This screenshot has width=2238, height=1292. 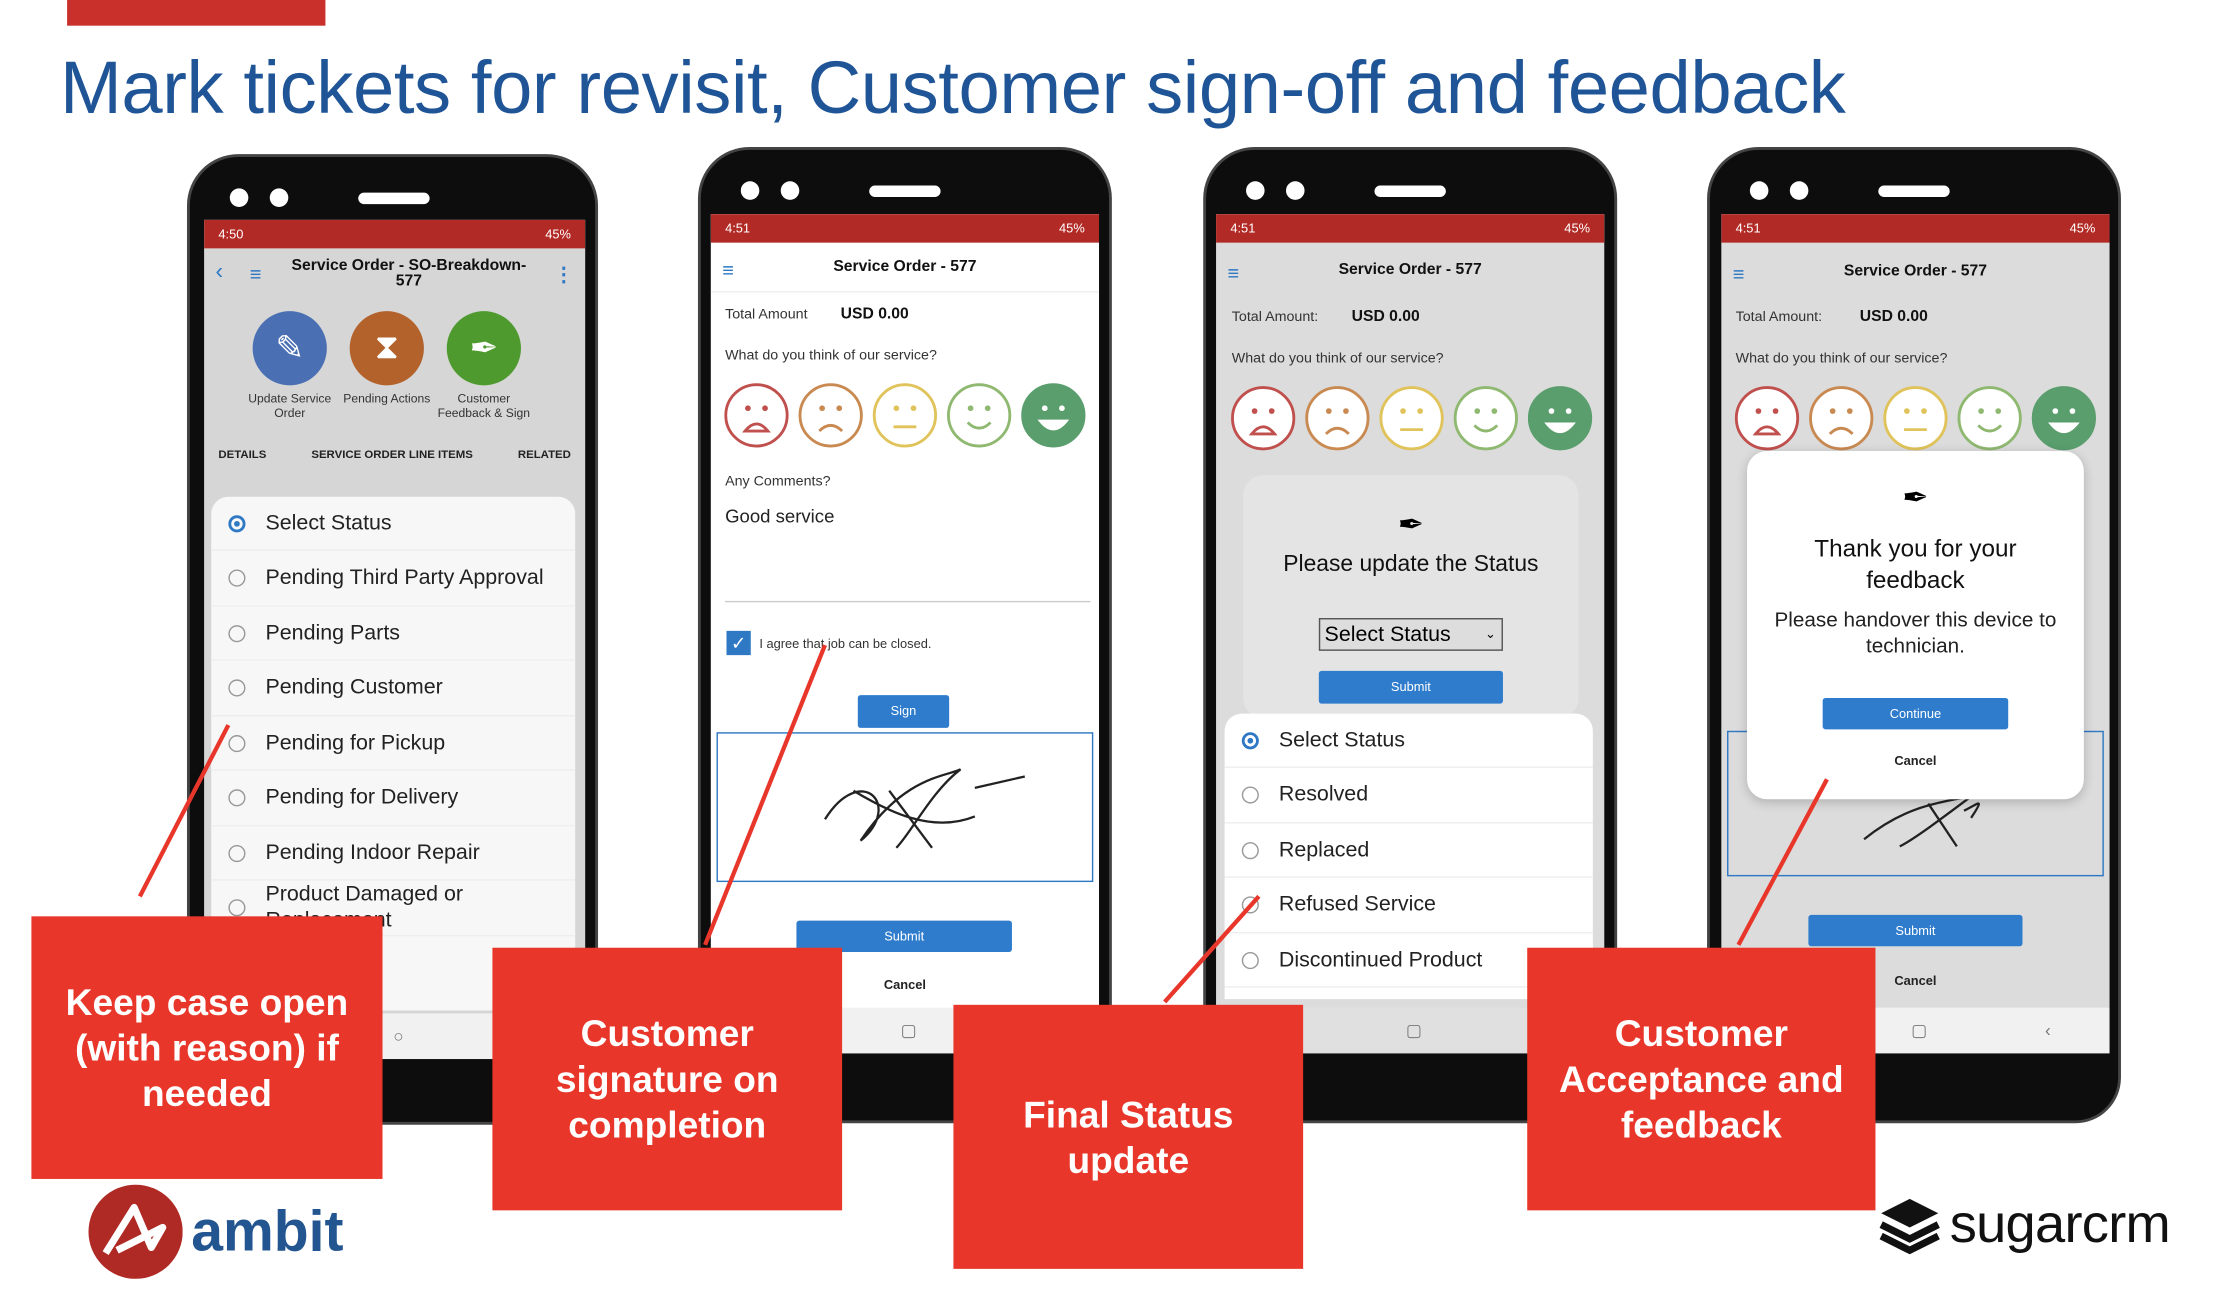 What do you see at coordinates (135, 1231) in the screenshot?
I see `ambit-logo-mark` at bounding box center [135, 1231].